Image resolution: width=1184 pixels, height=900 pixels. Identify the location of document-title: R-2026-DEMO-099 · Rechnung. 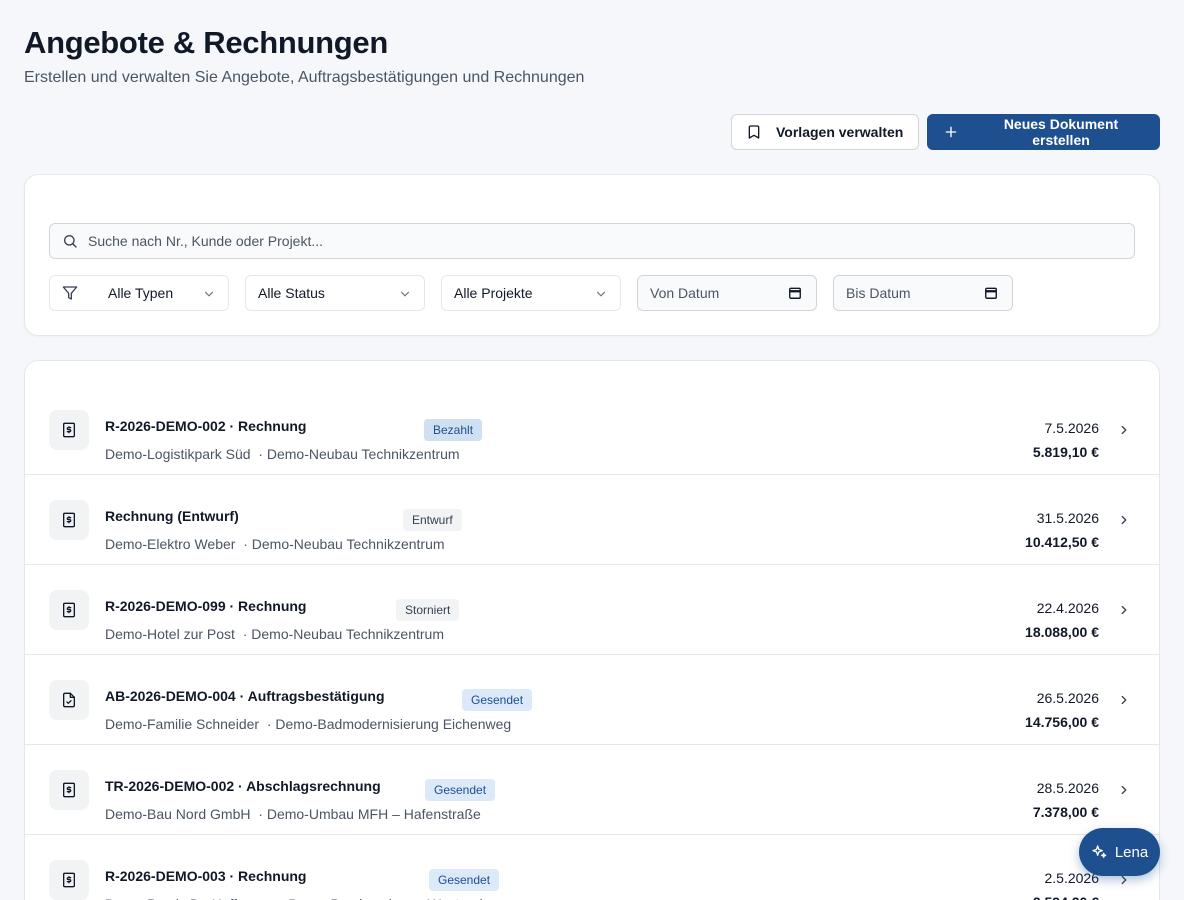
(206, 605).